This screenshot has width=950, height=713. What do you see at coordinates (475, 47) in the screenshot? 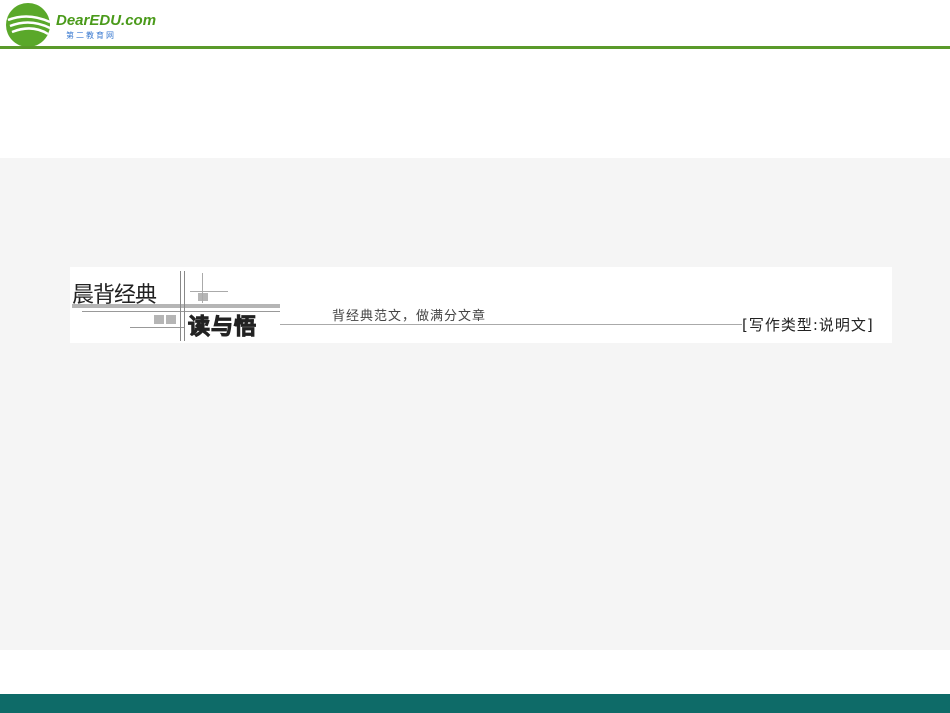
I see `header-divider` at bounding box center [475, 47].